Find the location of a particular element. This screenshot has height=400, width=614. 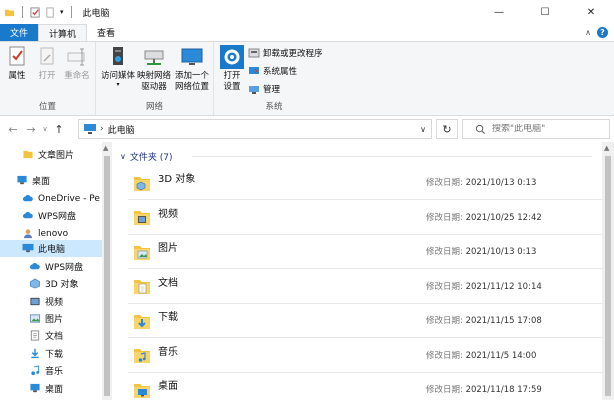

properties-check-icon is located at coordinates (35, 12).